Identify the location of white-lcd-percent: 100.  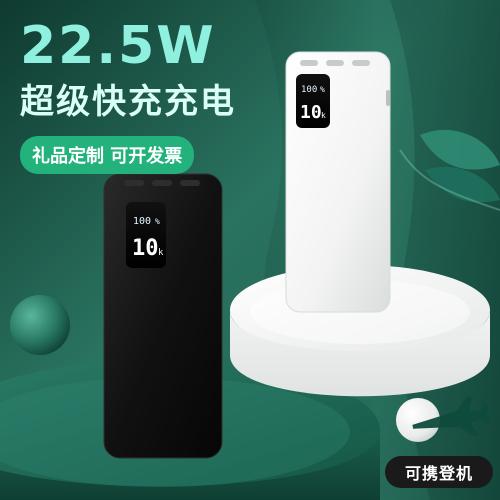
(309, 90).